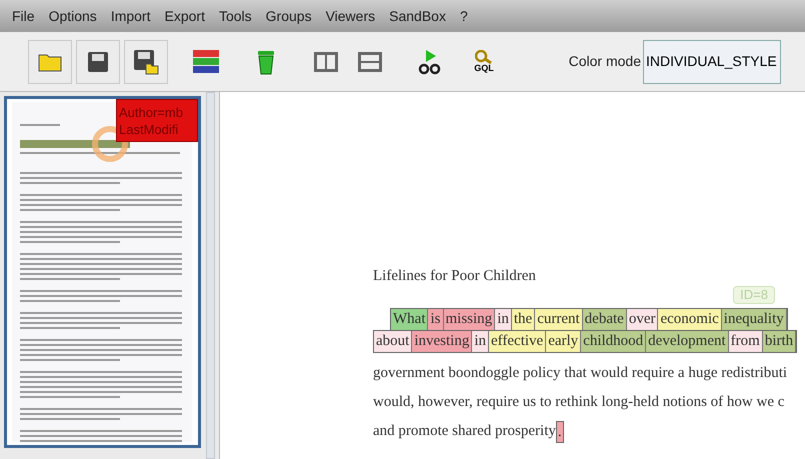  Describe the element at coordinates (464, 431) in the screenshot. I see `body-text: and promote shared prosperity` at that location.